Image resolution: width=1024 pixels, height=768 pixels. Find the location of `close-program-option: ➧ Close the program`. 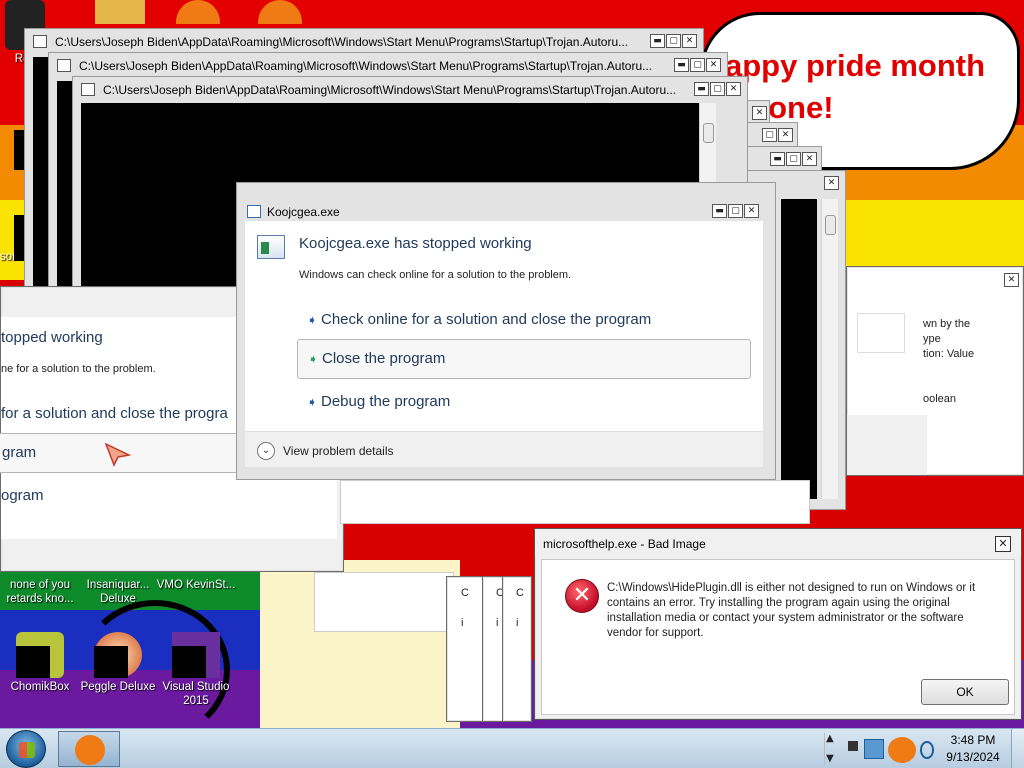

close-program-option: ➧ Close the program is located at coordinates (524, 359).